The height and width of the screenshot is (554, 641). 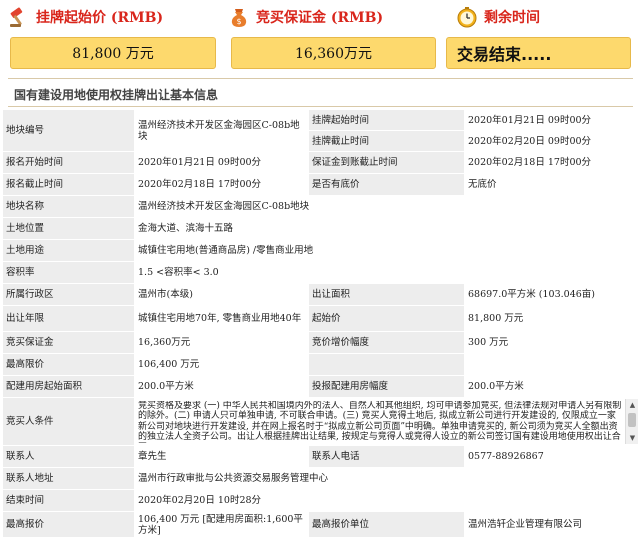 I want to click on row-key: 联系人电话, so click(x=386, y=456).